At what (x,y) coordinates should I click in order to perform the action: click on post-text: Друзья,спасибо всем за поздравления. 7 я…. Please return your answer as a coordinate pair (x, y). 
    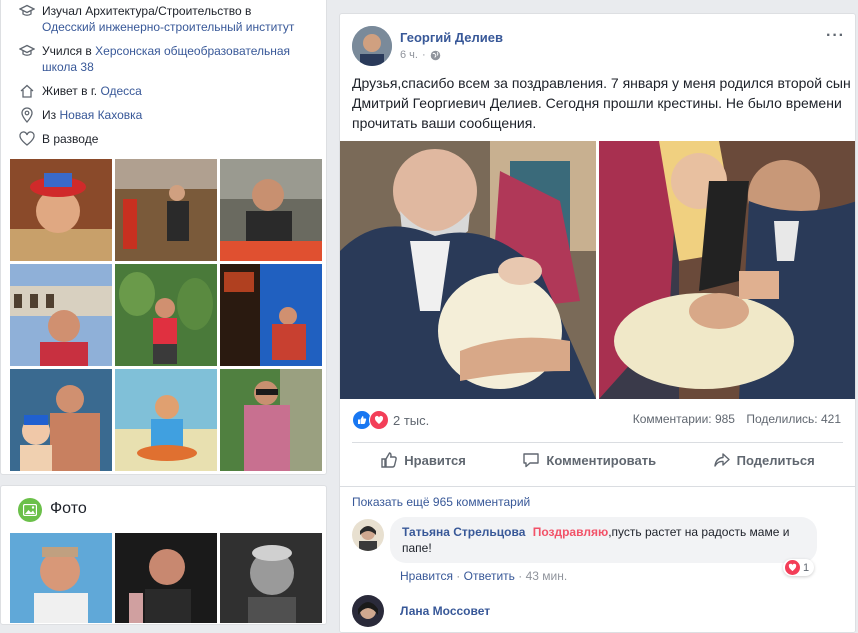
    Looking at the image, I should click on (601, 103).